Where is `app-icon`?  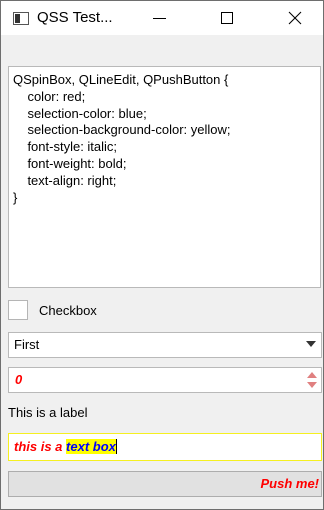
app-icon is located at coordinates (21, 18).